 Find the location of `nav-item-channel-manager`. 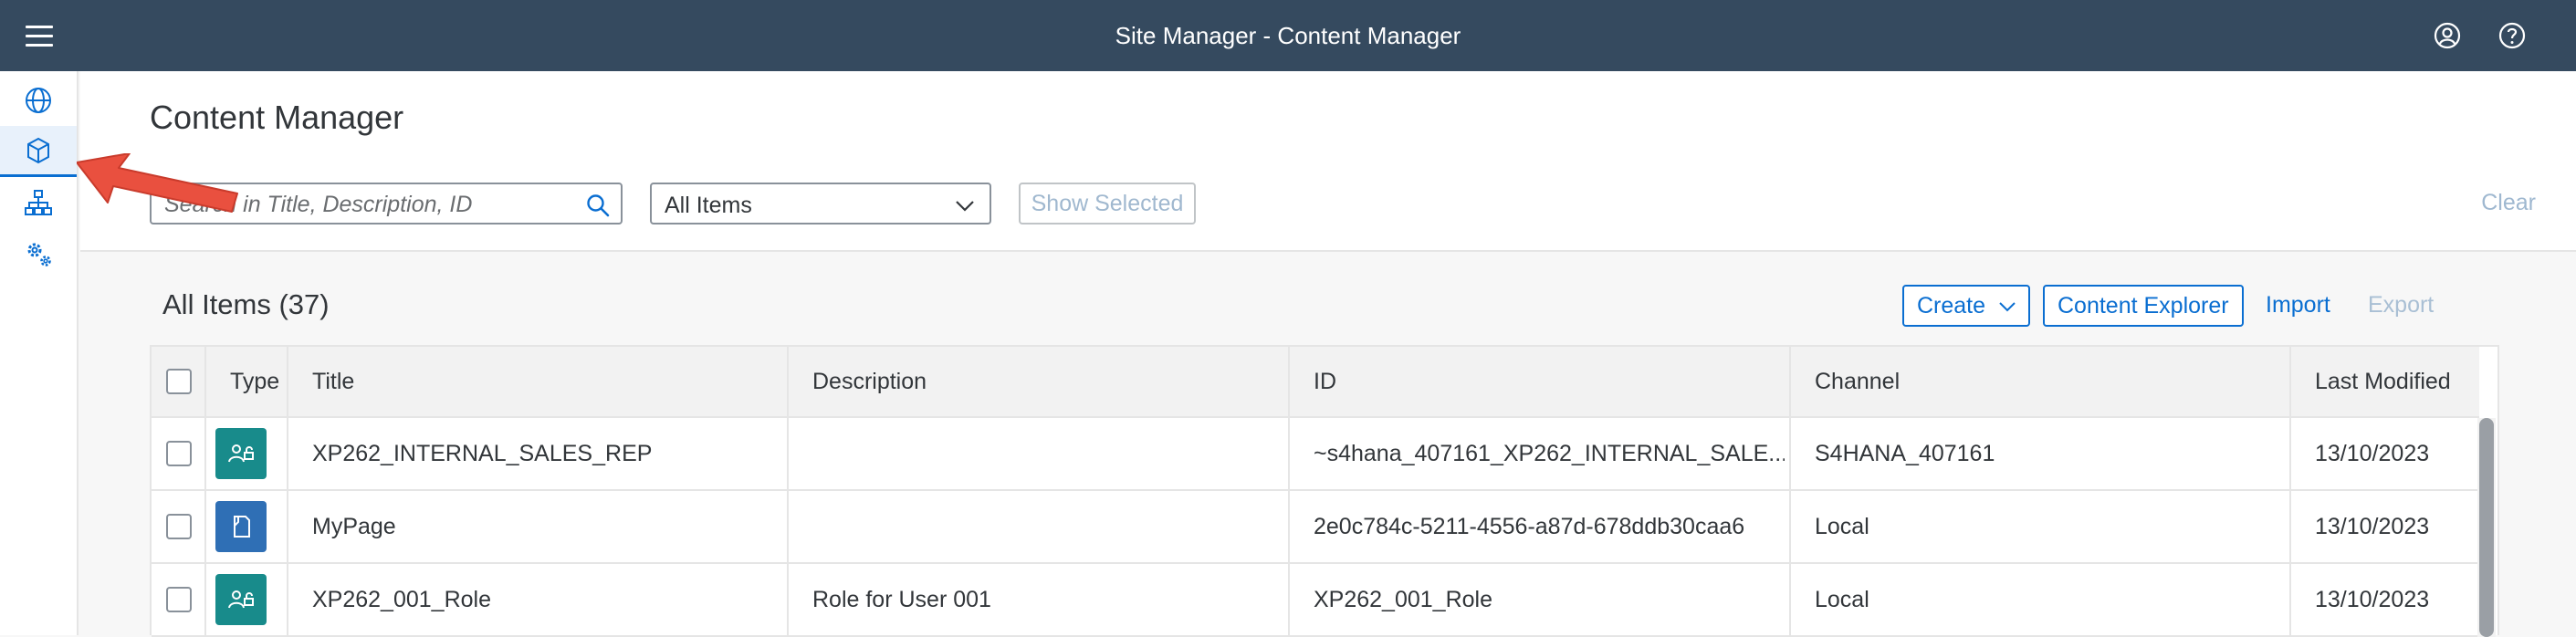

nav-item-channel-manager is located at coordinates (38, 202).